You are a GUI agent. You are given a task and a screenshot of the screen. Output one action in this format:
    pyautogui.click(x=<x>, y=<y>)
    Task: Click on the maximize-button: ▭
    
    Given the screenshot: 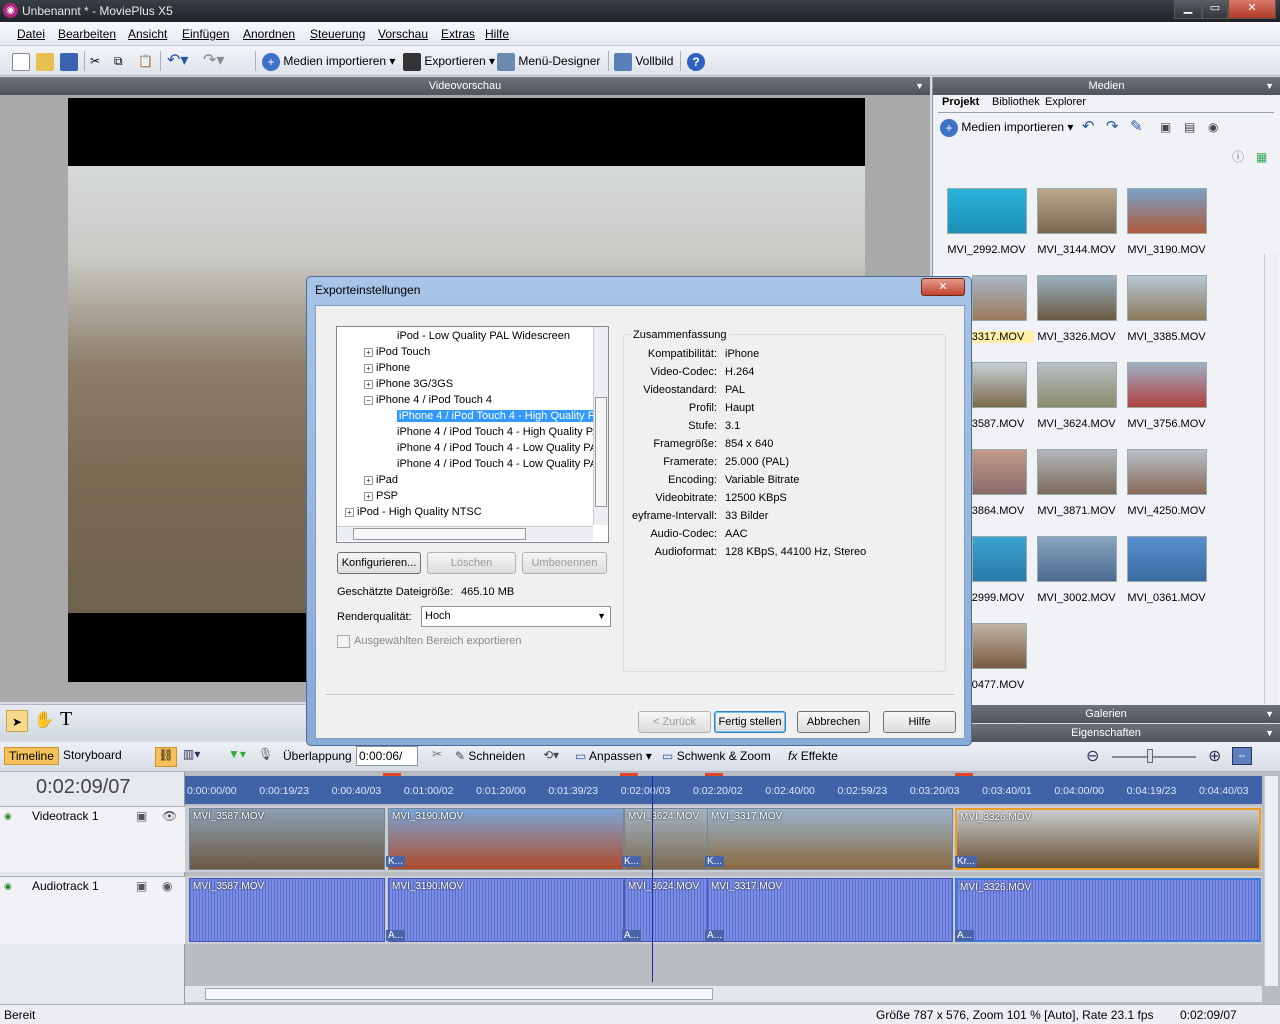 What is the action you would take?
    pyautogui.click(x=1215, y=9)
    